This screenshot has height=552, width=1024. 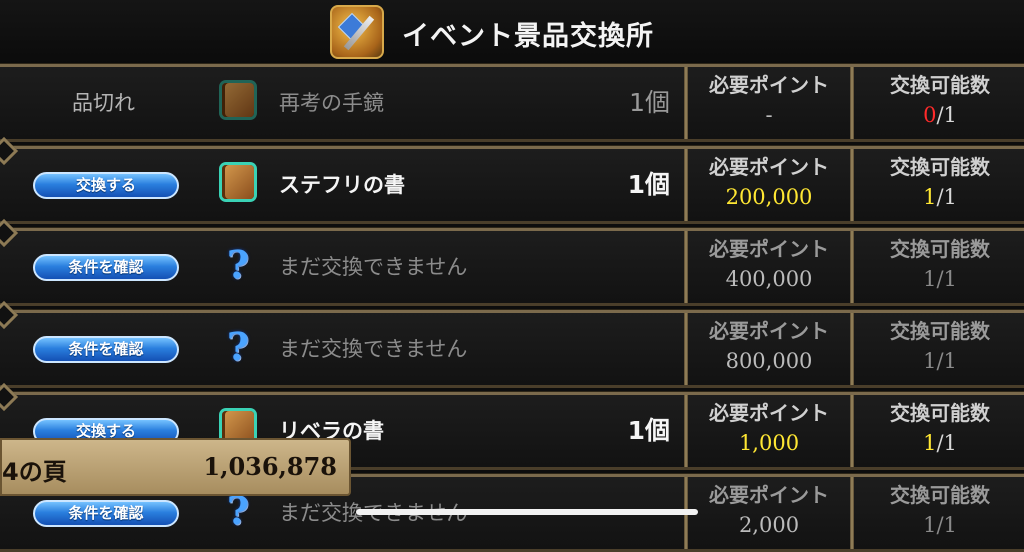 What do you see at coordinates (357, 32) in the screenshot?
I see `event-shop-icon` at bounding box center [357, 32].